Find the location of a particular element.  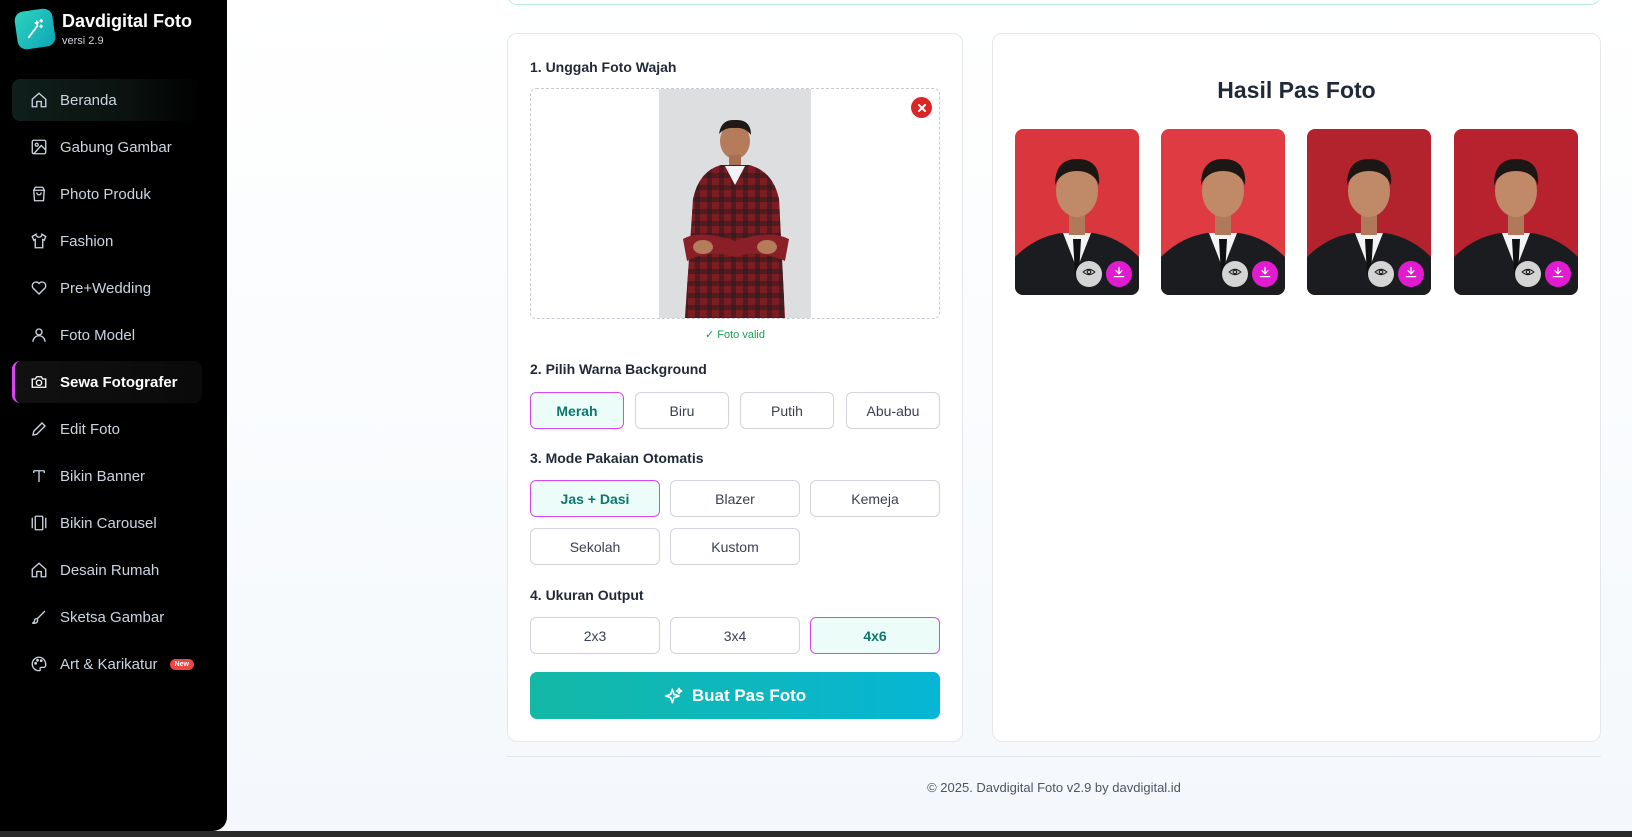

clothing-option-sekolah: Sekolah is located at coordinates (595, 546).